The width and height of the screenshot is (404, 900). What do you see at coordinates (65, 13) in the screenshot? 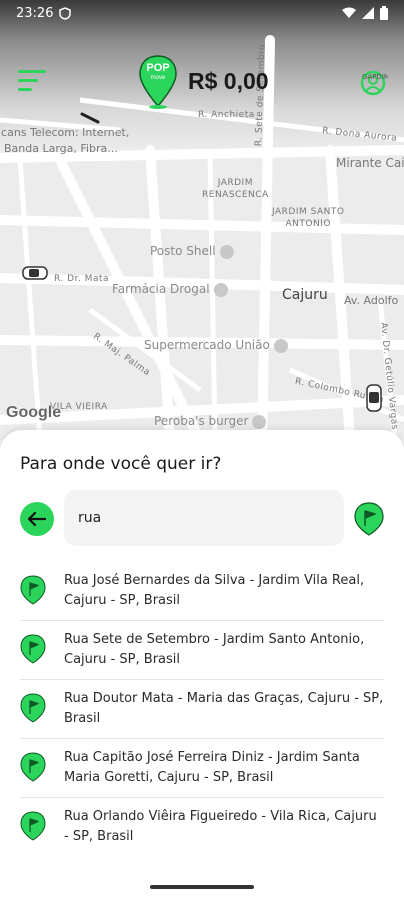
I see `shield-icon` at bounding box center [65, 13].